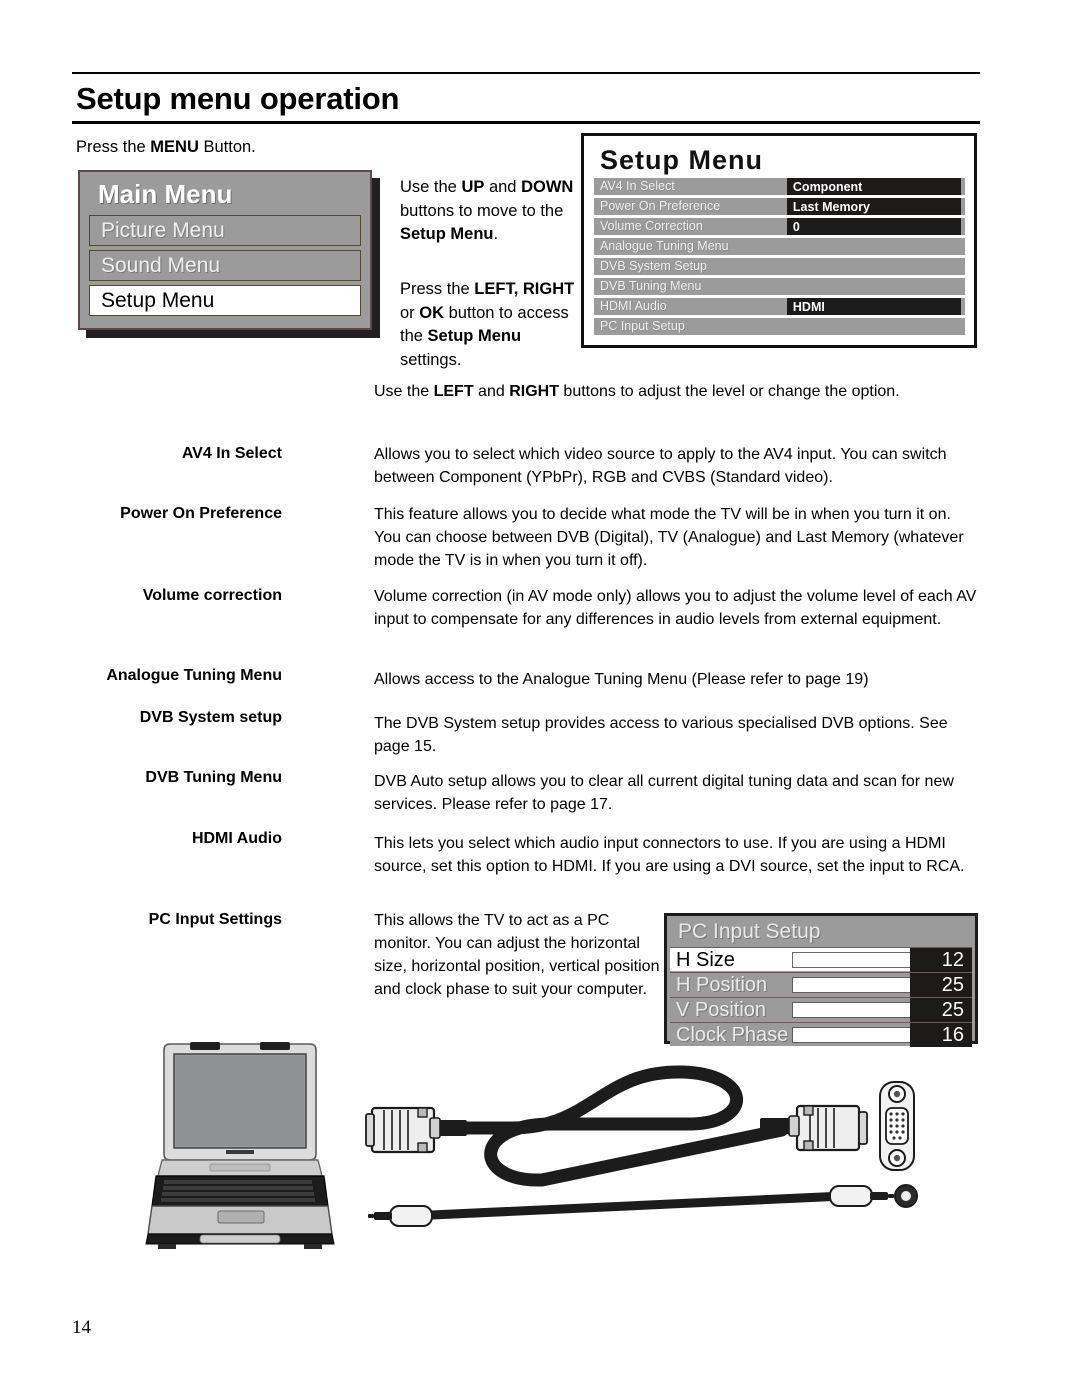  Describe the element at coordinates (236, 838) in the screenshot. I see `description-label: HDMI Audio` at that location.